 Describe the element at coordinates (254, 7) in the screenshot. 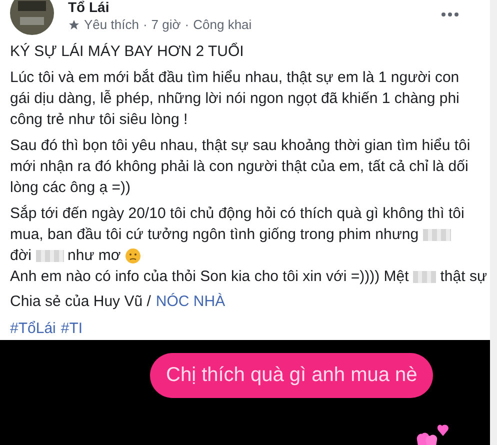

I see `author-name: Tổ Lái` at that location.